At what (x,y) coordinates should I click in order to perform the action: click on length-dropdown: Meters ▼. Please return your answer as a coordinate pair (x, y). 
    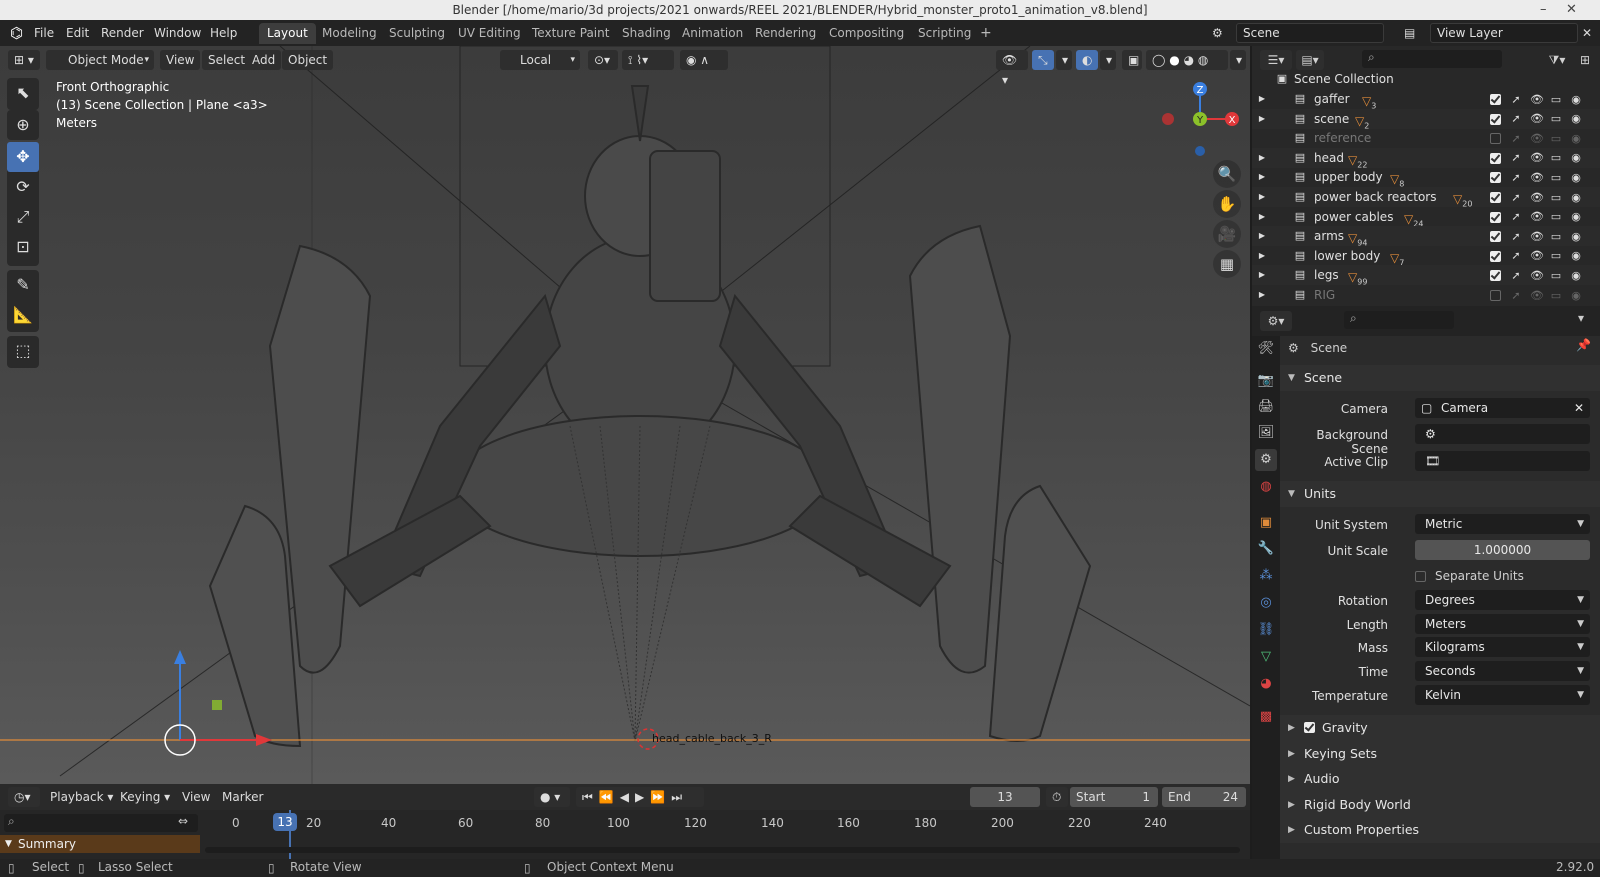
    Looking at the image, I should click on (1502, 624).